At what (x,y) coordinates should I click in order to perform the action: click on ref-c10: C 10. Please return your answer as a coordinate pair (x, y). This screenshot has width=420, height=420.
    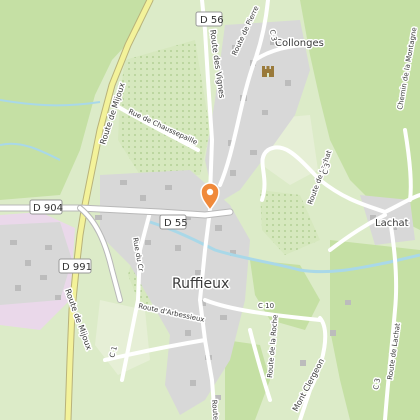
    Looking at the image, I should click on (266, 306).